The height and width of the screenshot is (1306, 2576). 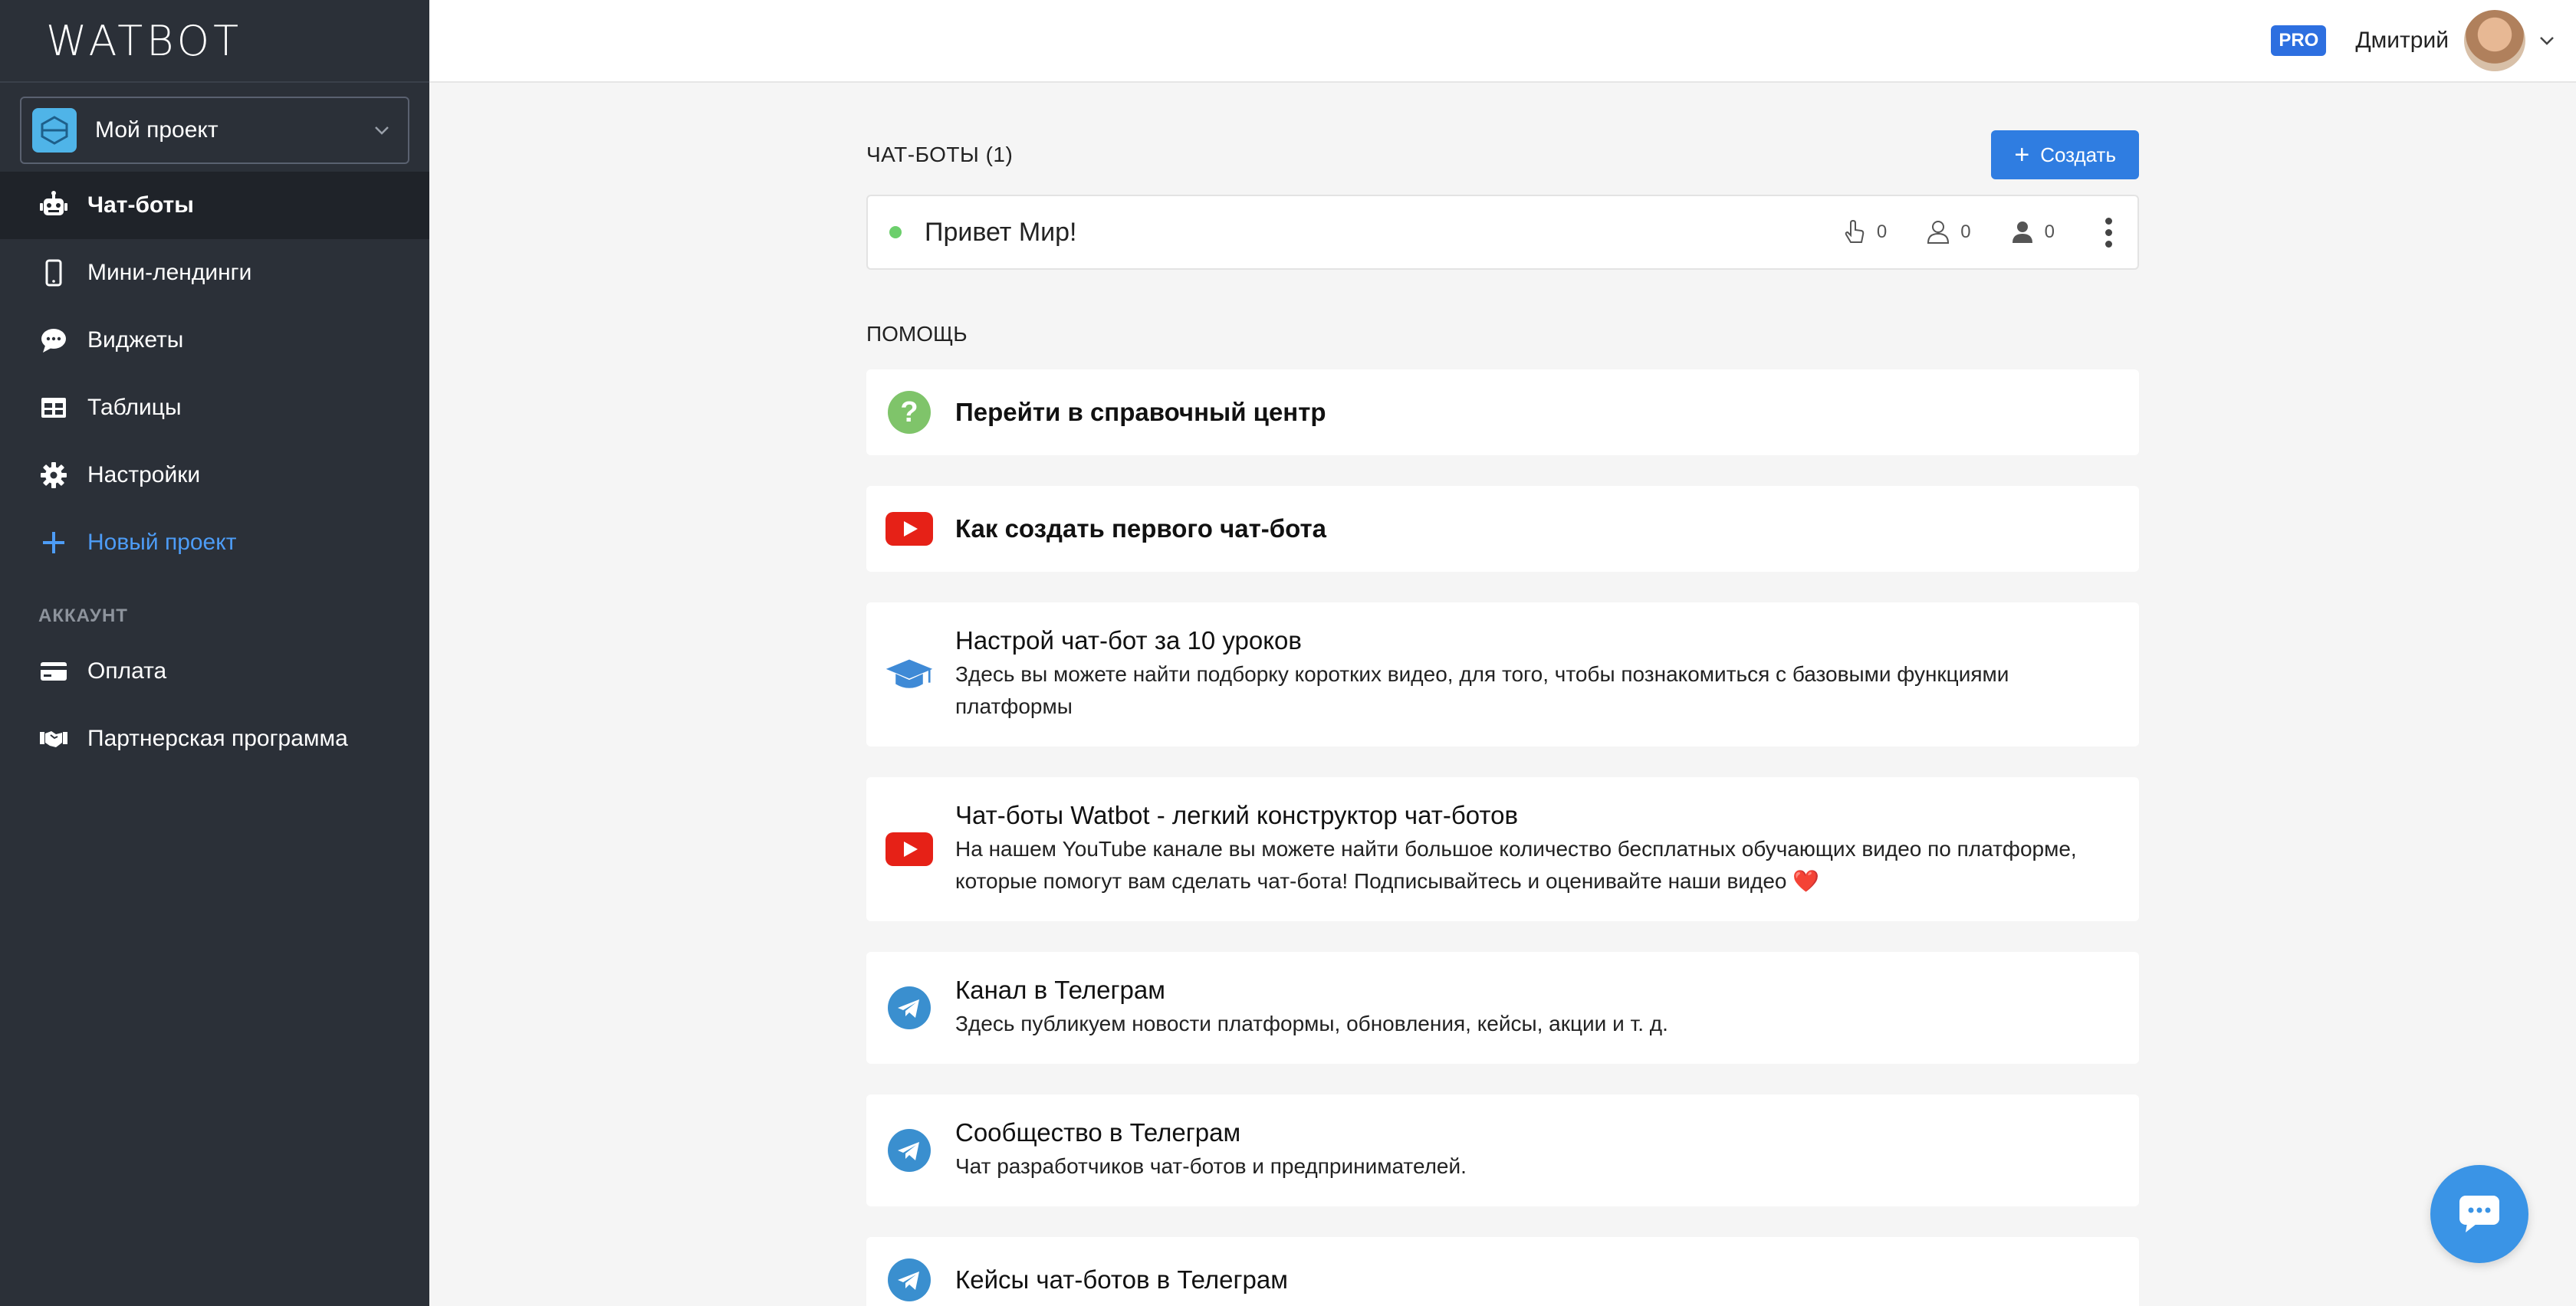 What do you see at coordinates (1364, 233) in the screenshot?
I see `bot-name: Привет Мир!` at bounding box center [1364, 233].